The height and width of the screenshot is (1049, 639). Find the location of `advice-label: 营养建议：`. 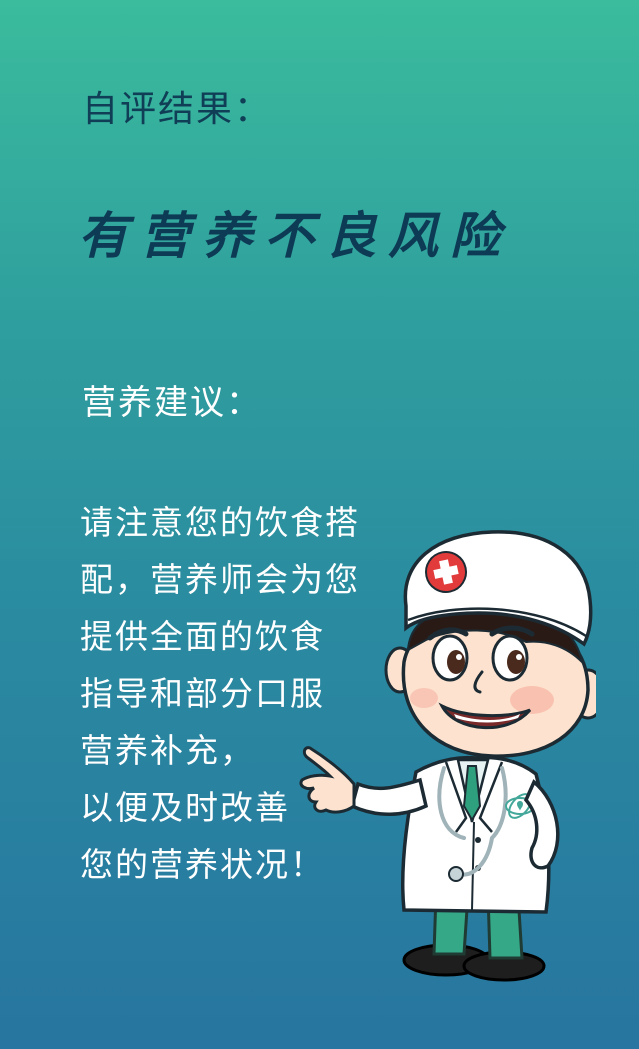

advice-label: 营养建议： is located at coordinates (172, 403).